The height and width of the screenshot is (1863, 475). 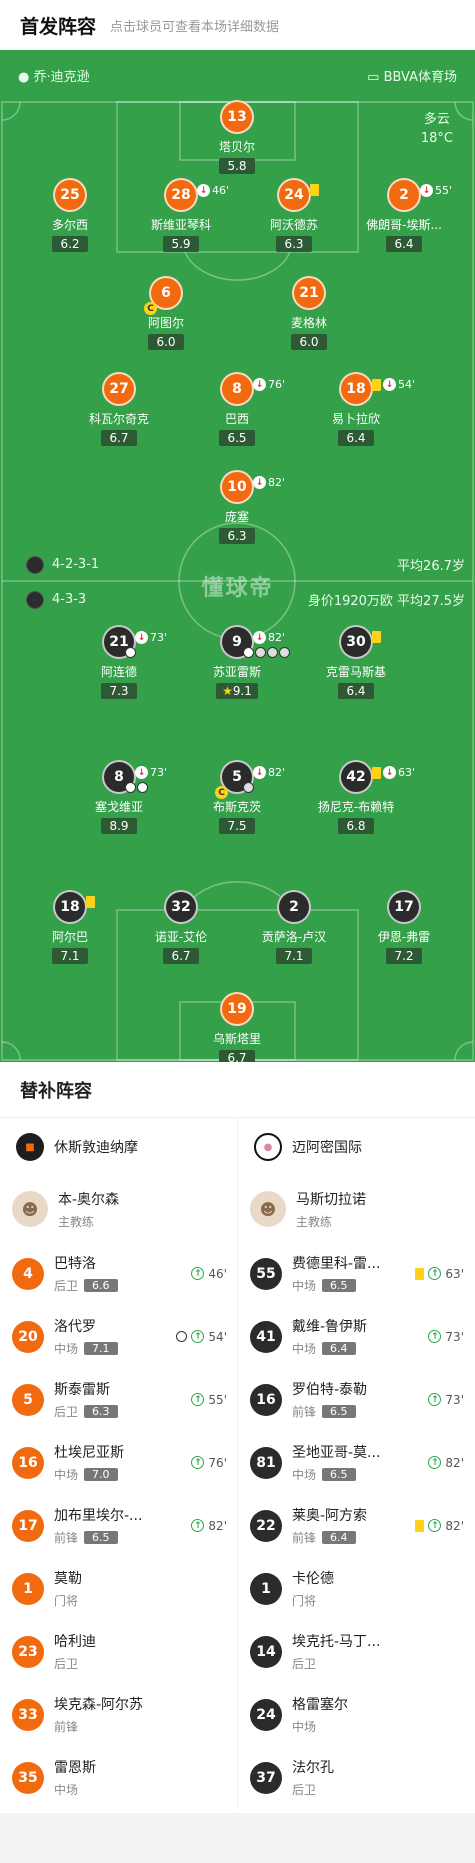 What do you see at coordinates (373, 77) in the screenshot?
I see `stadium-icon: ▭` at bounding box center [373, 77].